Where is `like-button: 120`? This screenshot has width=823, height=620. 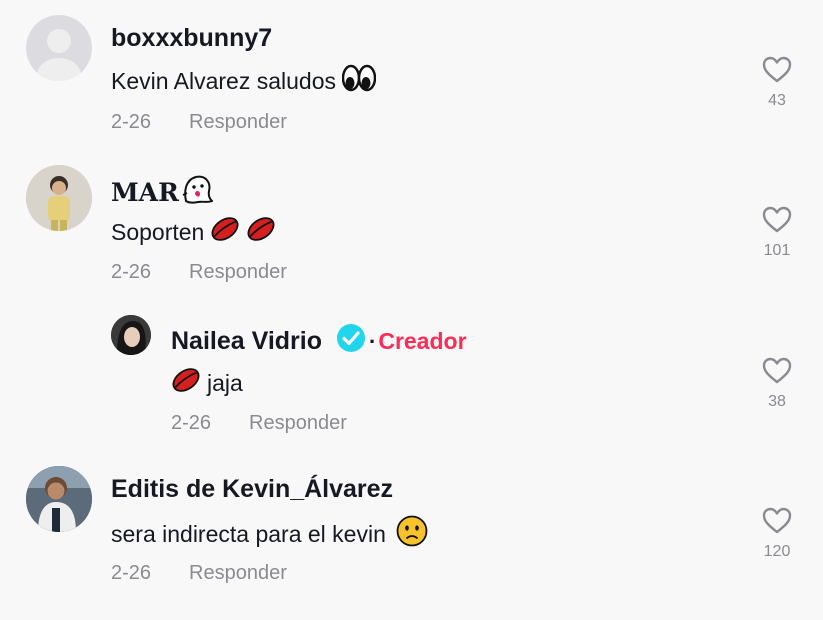
like-button: 120 is located at coordinates (777, 534).